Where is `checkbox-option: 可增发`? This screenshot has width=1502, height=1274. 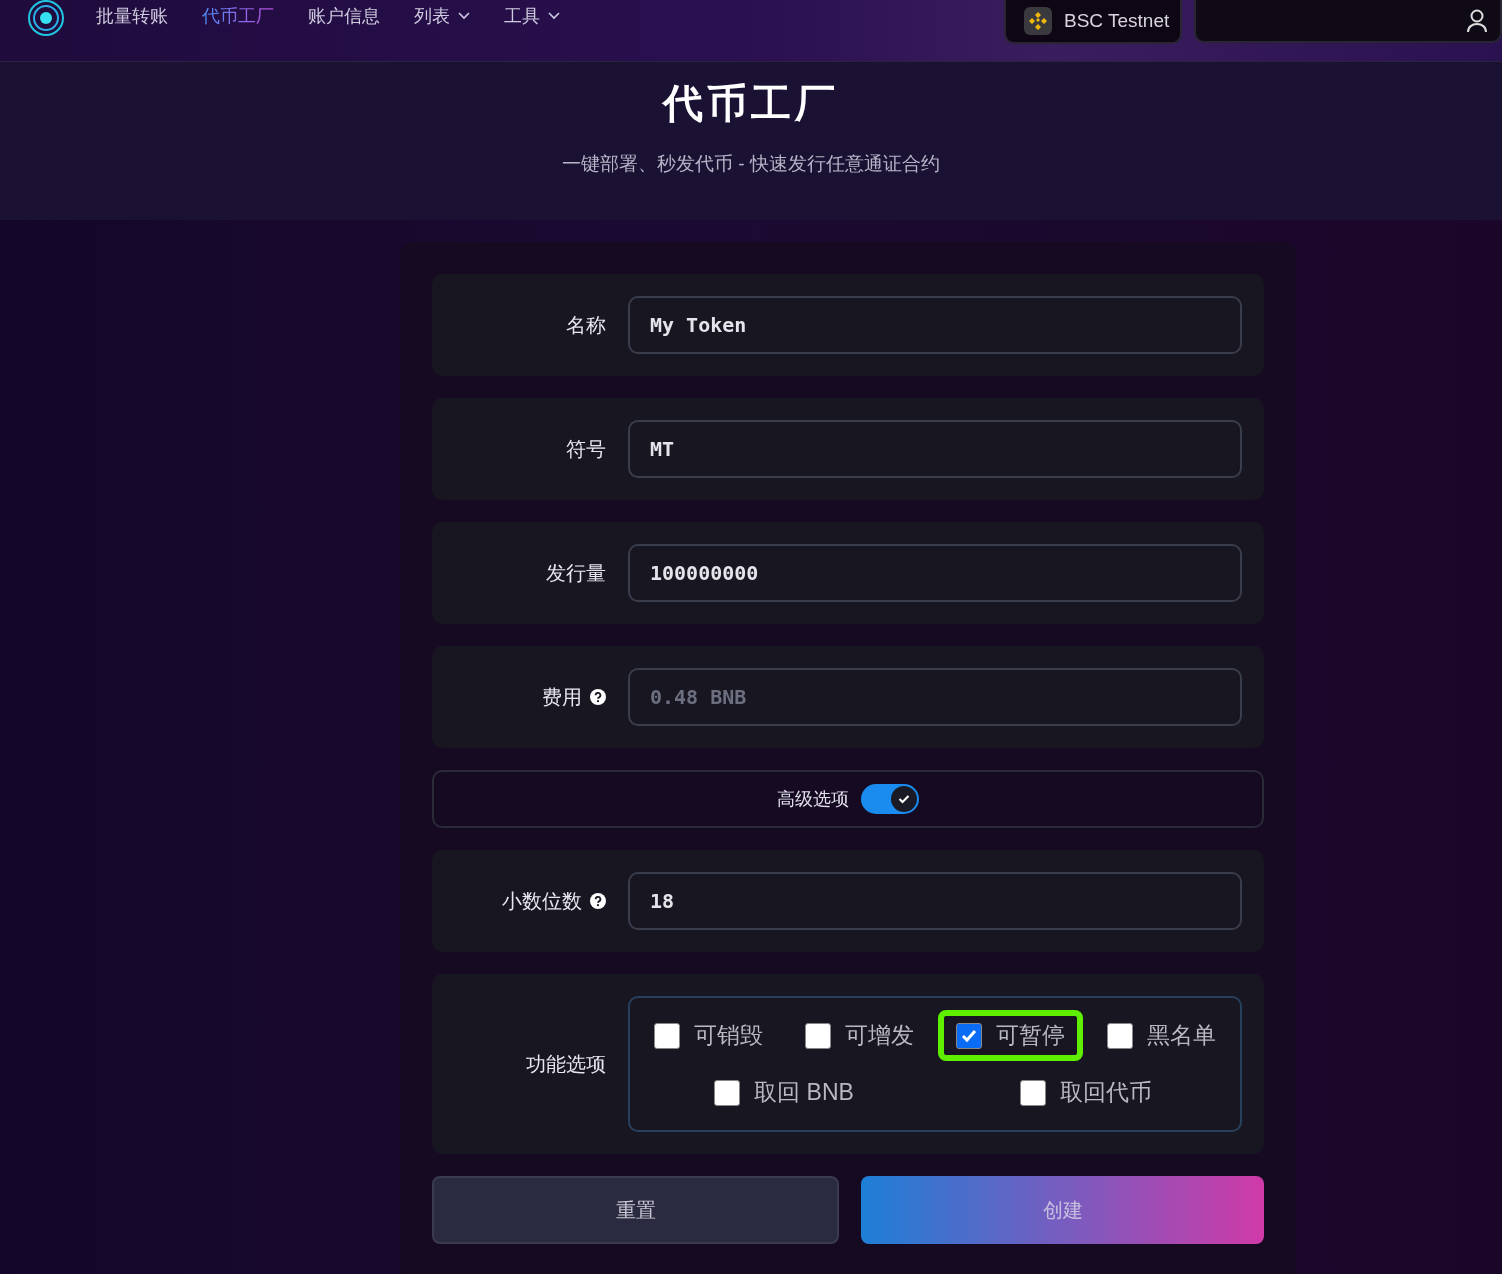 checkbox-option: 可增发 is located at coordinates (859, 1035).